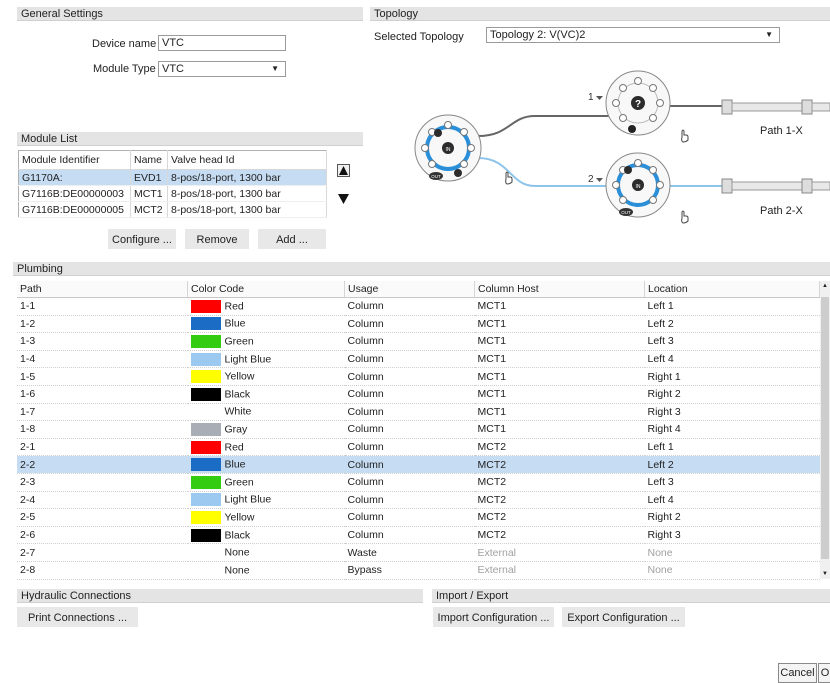 This screenshot has width=830, height=683. What do you see at coordinates (732, 341) in the screenshot?
I see `cell-location: Left 3` at bounding box center [732, 341].